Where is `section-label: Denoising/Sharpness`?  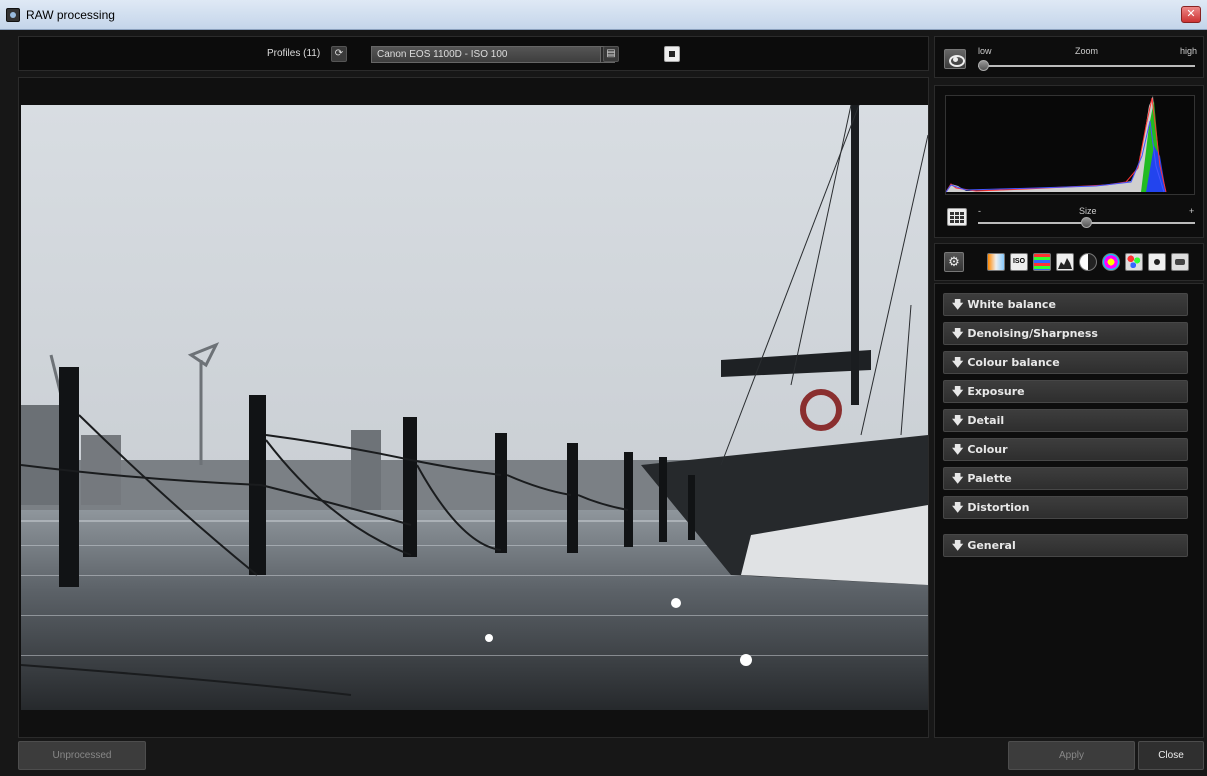 section-label: Denoising/Sharpness is located at coordinates (1032, 333).